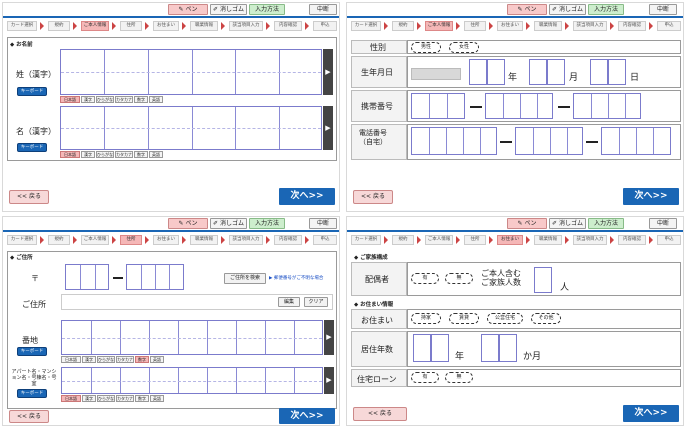 This screenshot has width=686, height=428. Describe the element at coordinates (329, 380) in the screenshot. I see `building-scroll-right-button: ▶` at that location.